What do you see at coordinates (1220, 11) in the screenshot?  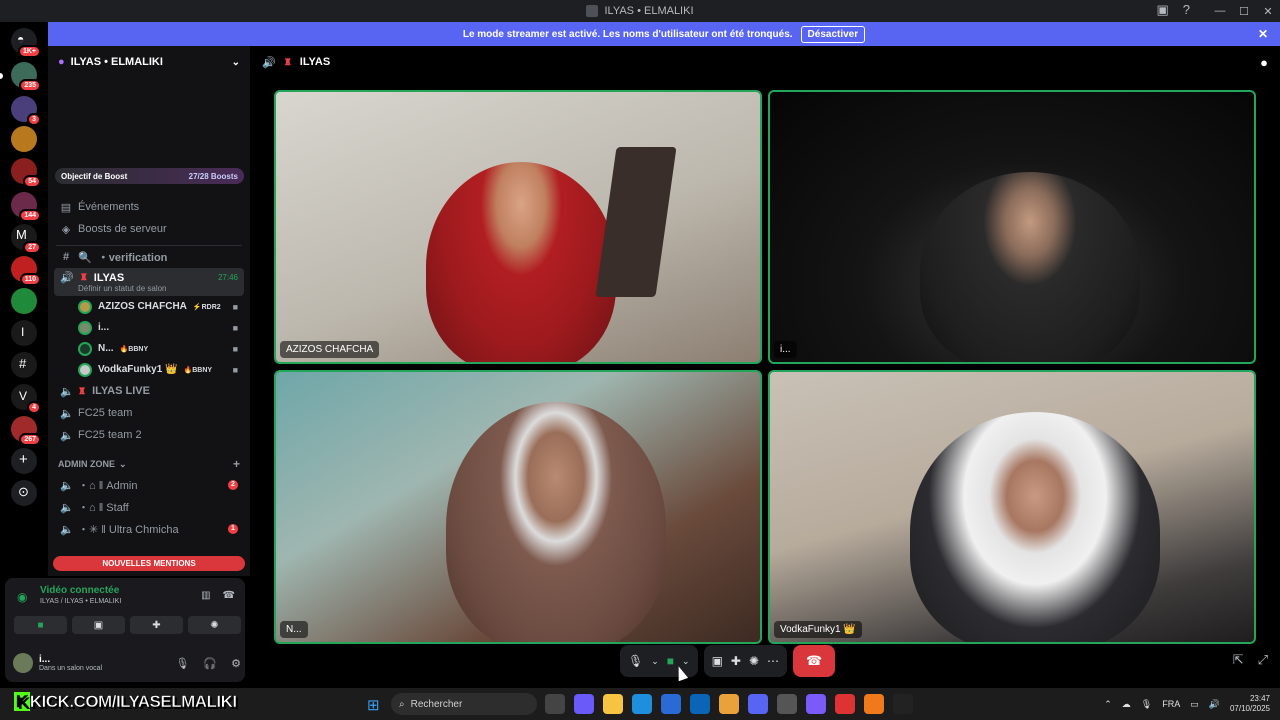 I see `minimize-button: —` at bounding box center [1220, 11].